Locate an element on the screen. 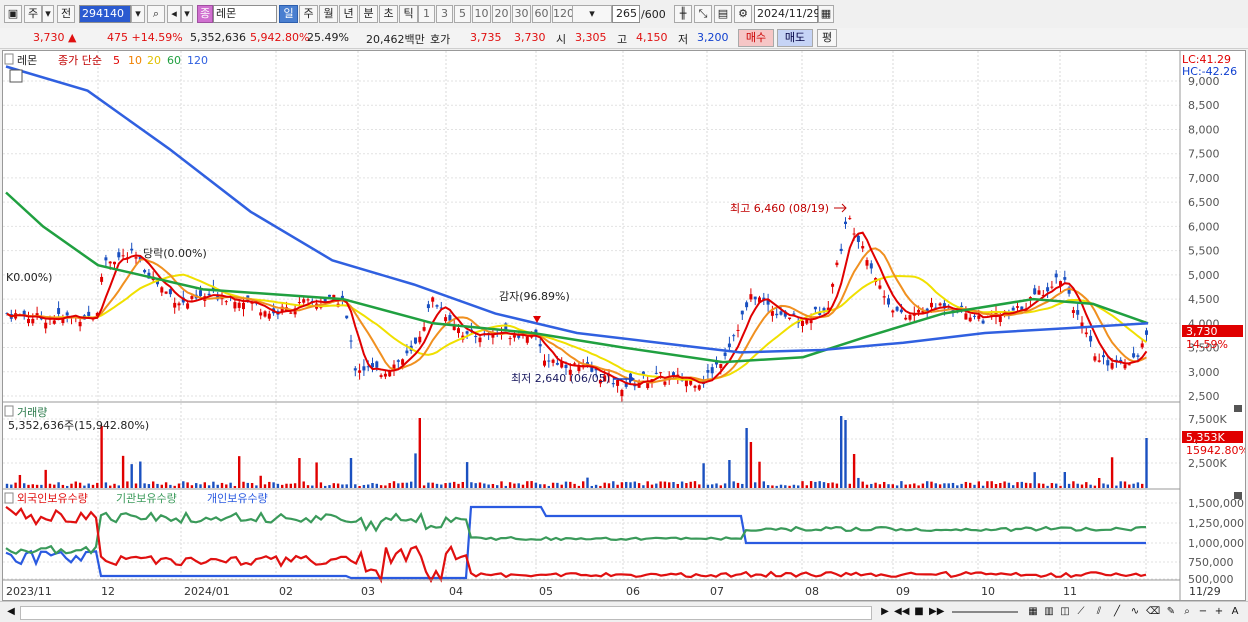 The image size is (1248, 622). date-input: 2024/11/29 is located at coordinates (787, 14).